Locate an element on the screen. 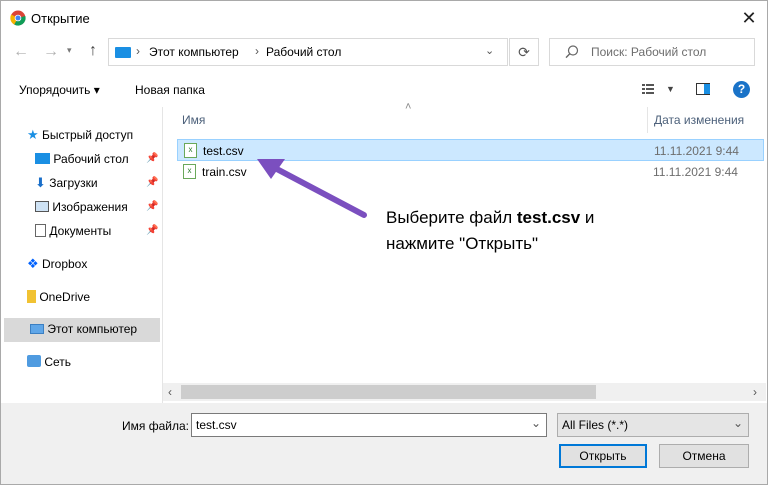  annotation-line-1: Выберите файл test.csv и is located at coordinates (490, 217).